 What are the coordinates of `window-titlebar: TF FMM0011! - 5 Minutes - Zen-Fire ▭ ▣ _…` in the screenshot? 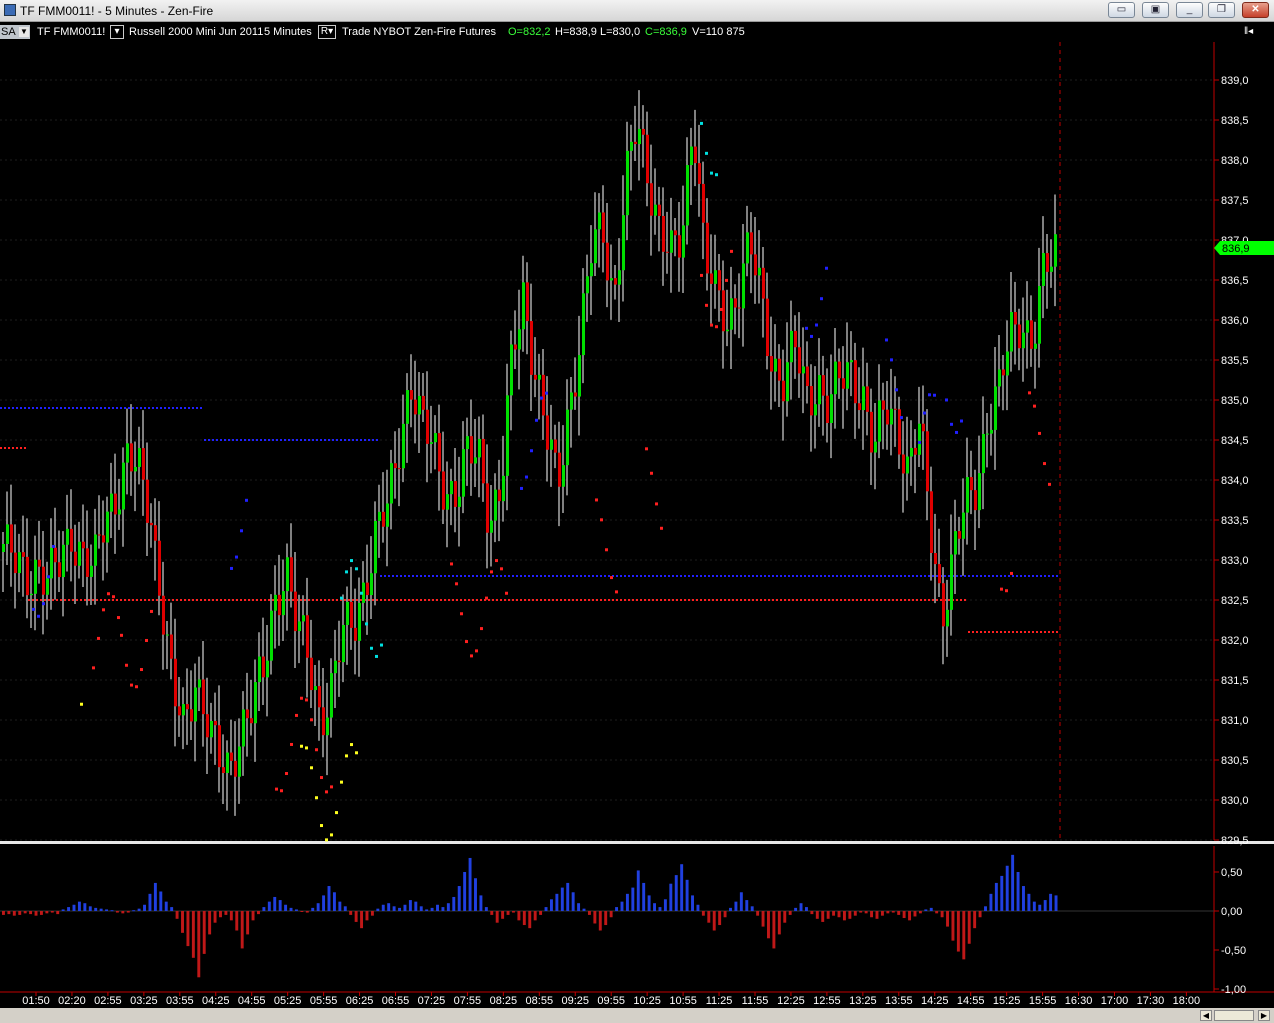 It's located at (637, 11).